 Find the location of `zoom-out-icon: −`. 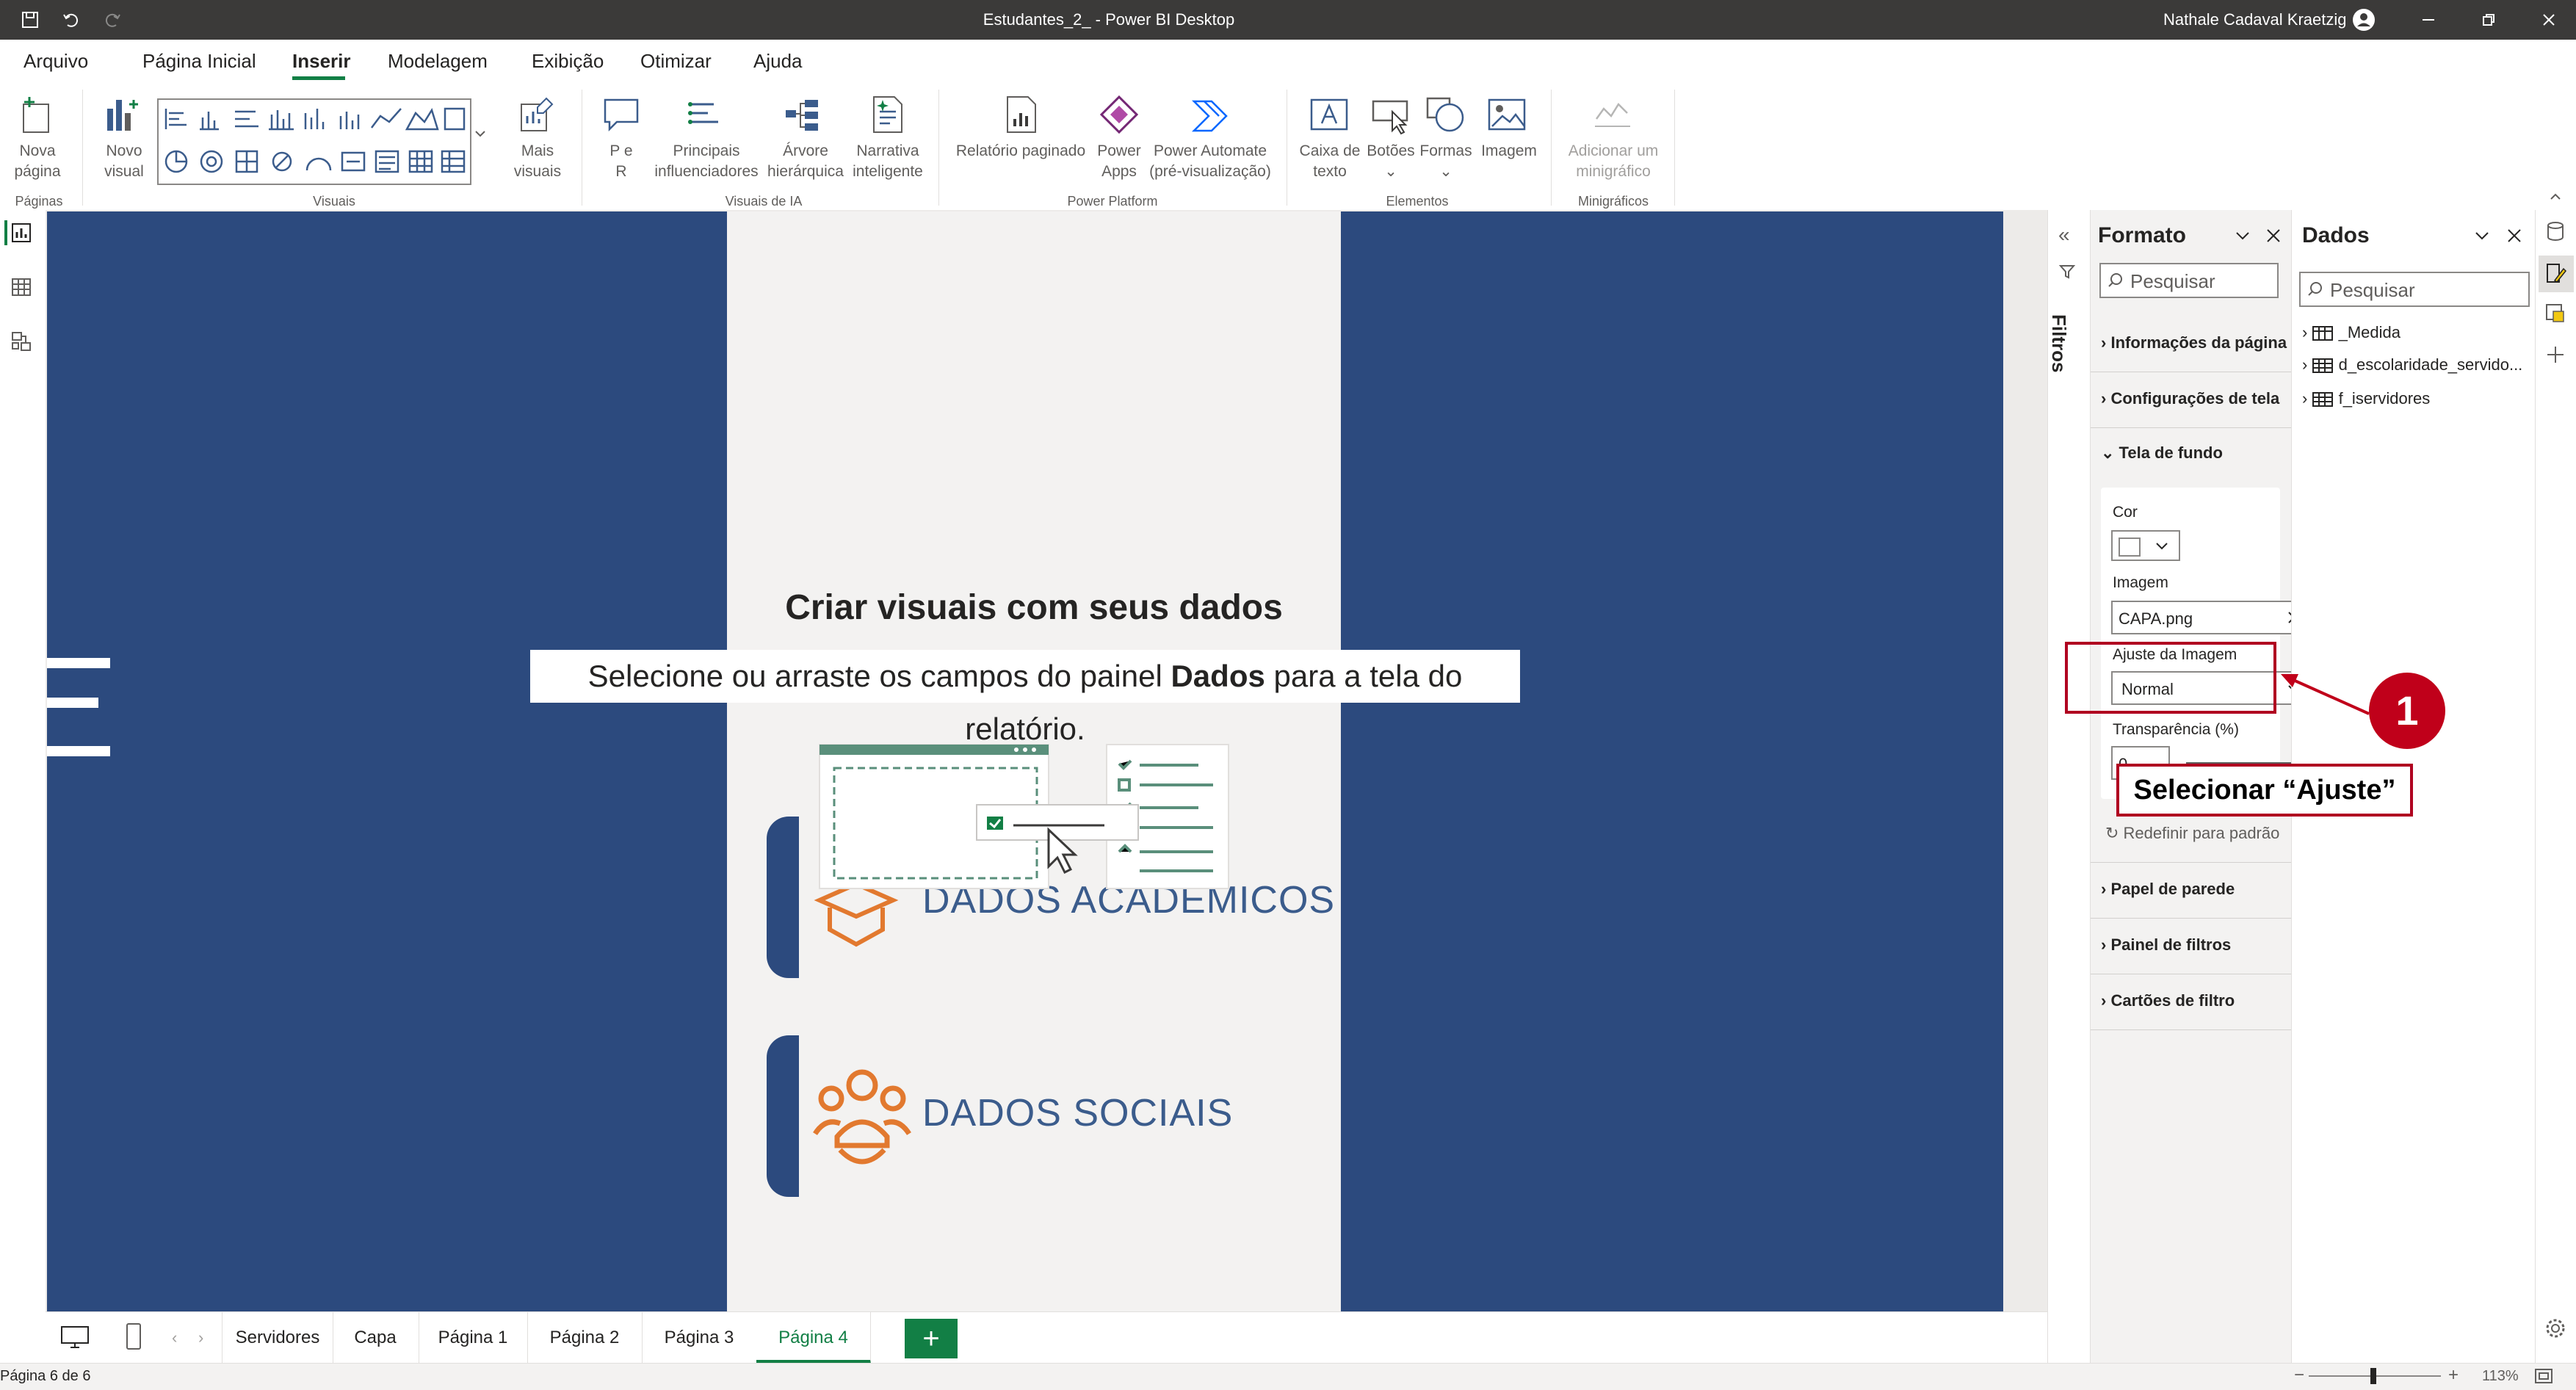

zoom-out-icon: − is located at coordinates (2299, 1375).